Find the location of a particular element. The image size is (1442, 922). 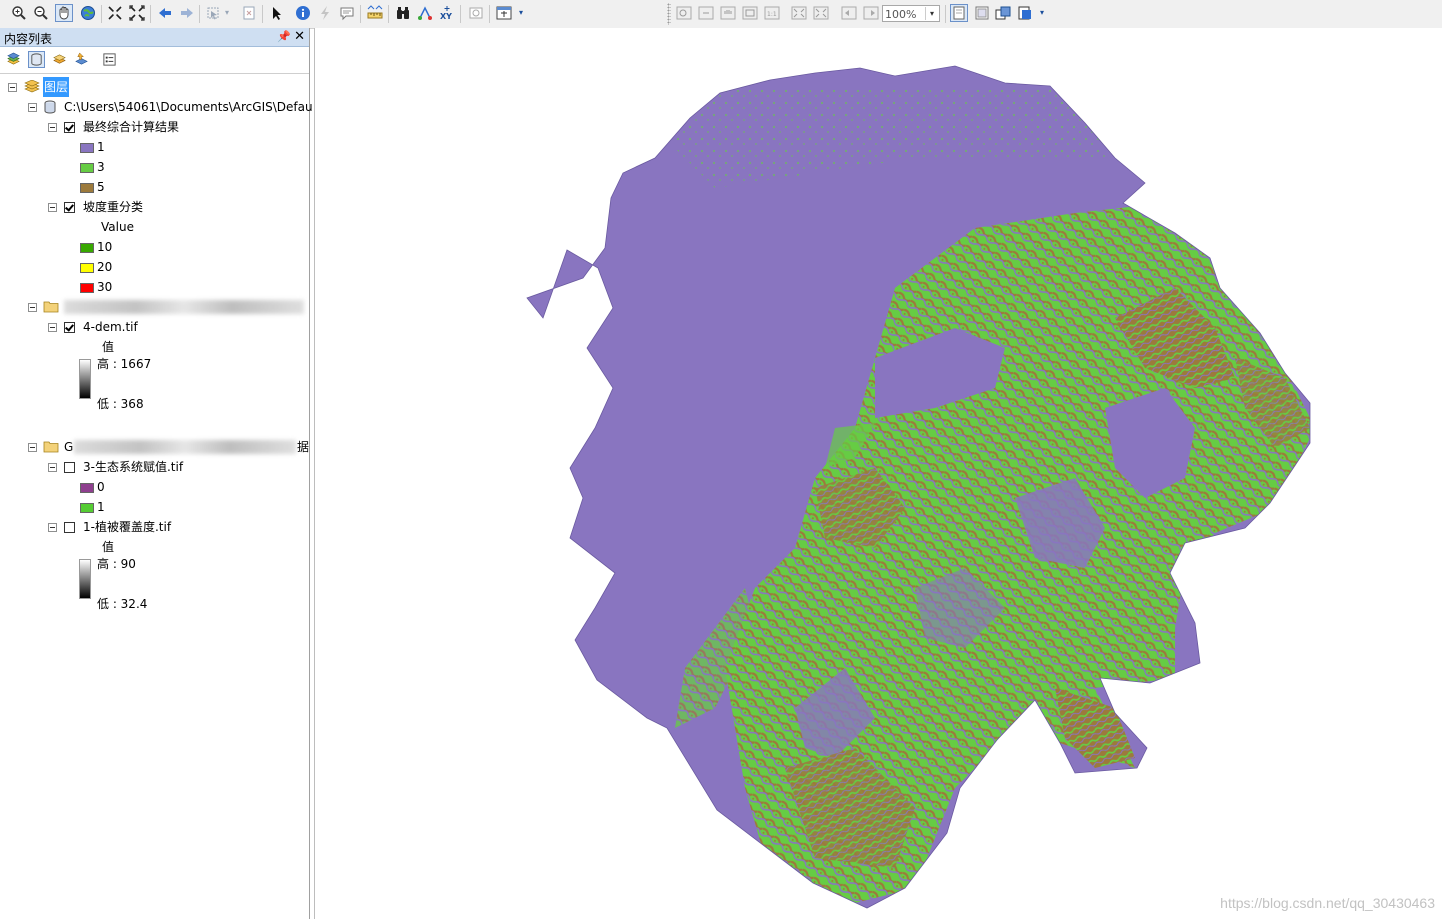

watermark: https://blog.csdn.net/qq_30430463 is located at coordinates (1327, 903).